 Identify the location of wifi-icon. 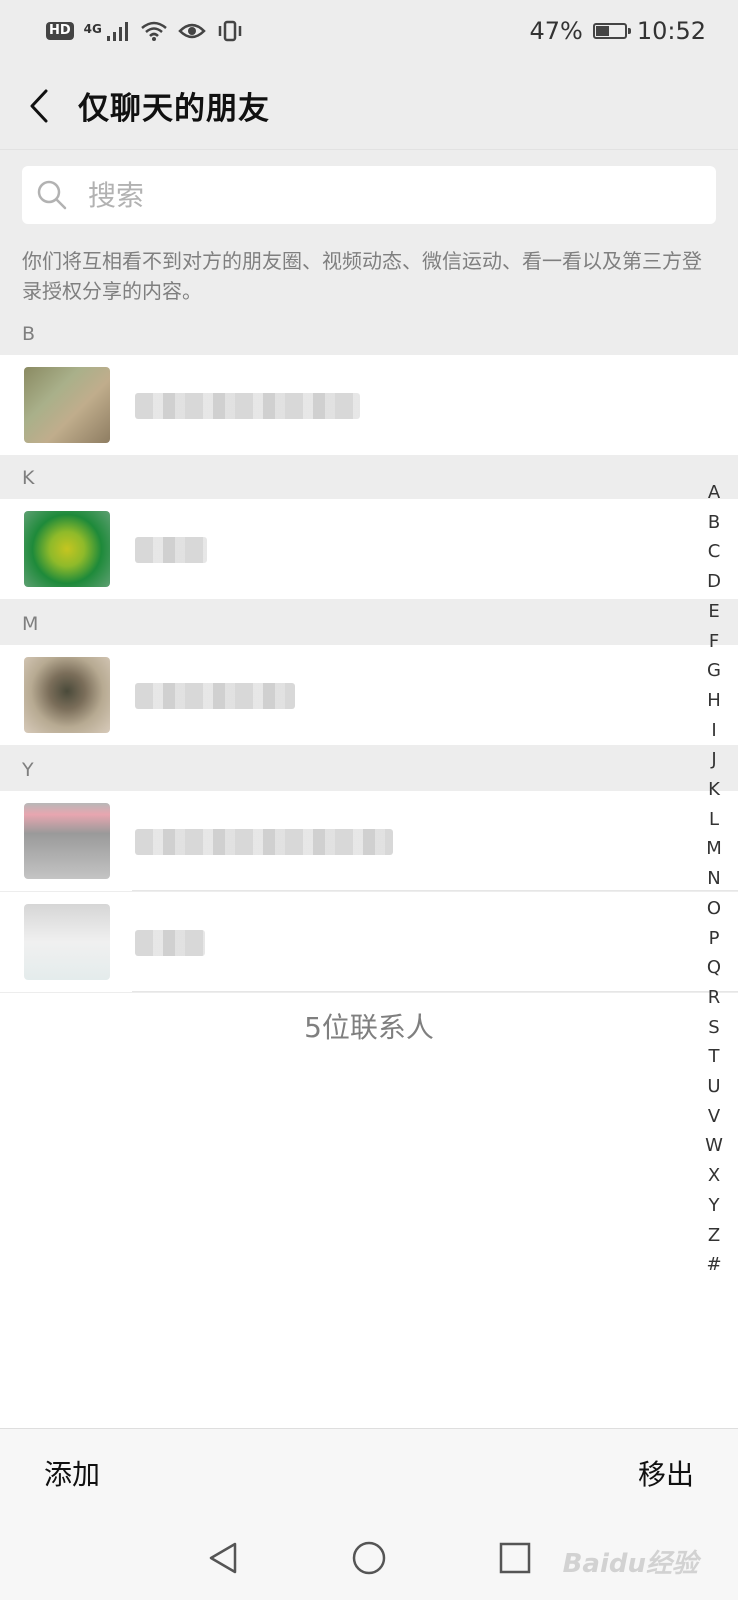
(154, 31).